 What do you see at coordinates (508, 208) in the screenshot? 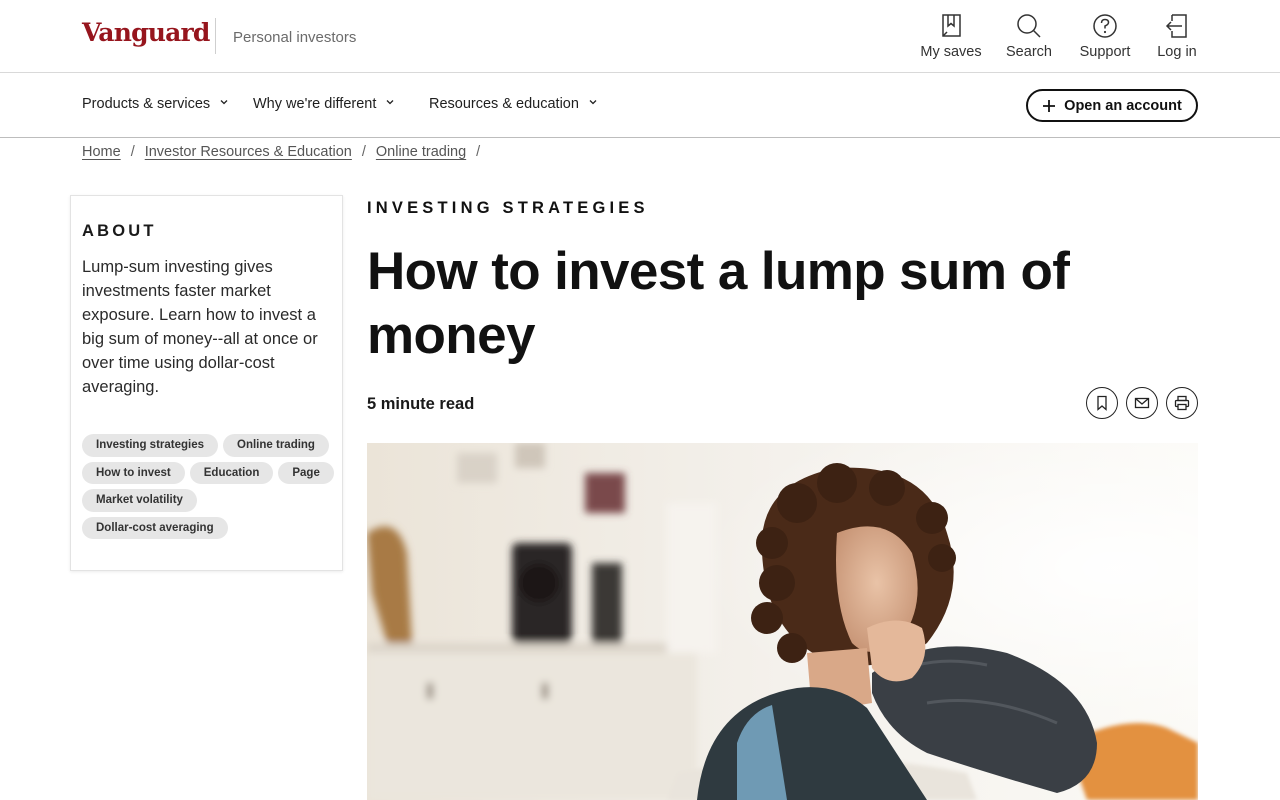
I see `article-category: INVESTING STRATEGIES` at bounding box center [508, 208].